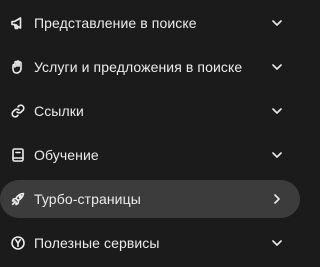  Describe the element at coordinates (18, 67) in the screenshot. I see `hand-icon` at that location.